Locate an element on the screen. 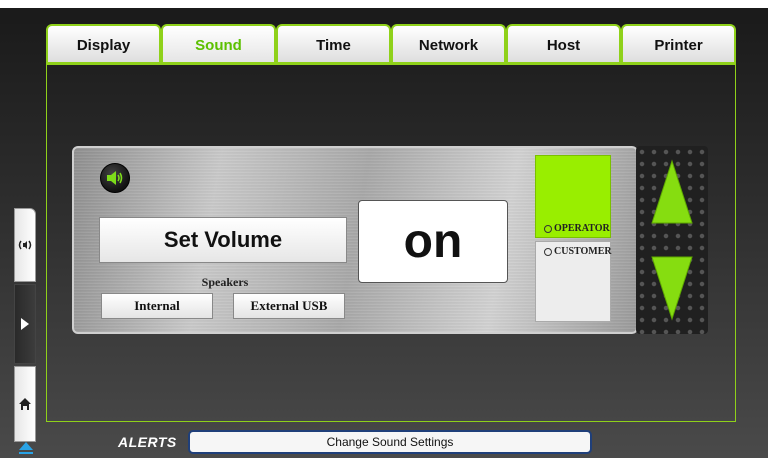 This screenshot has width=768, height=458. customer-option: CUSTOMER is located at coordinates (573, 281).